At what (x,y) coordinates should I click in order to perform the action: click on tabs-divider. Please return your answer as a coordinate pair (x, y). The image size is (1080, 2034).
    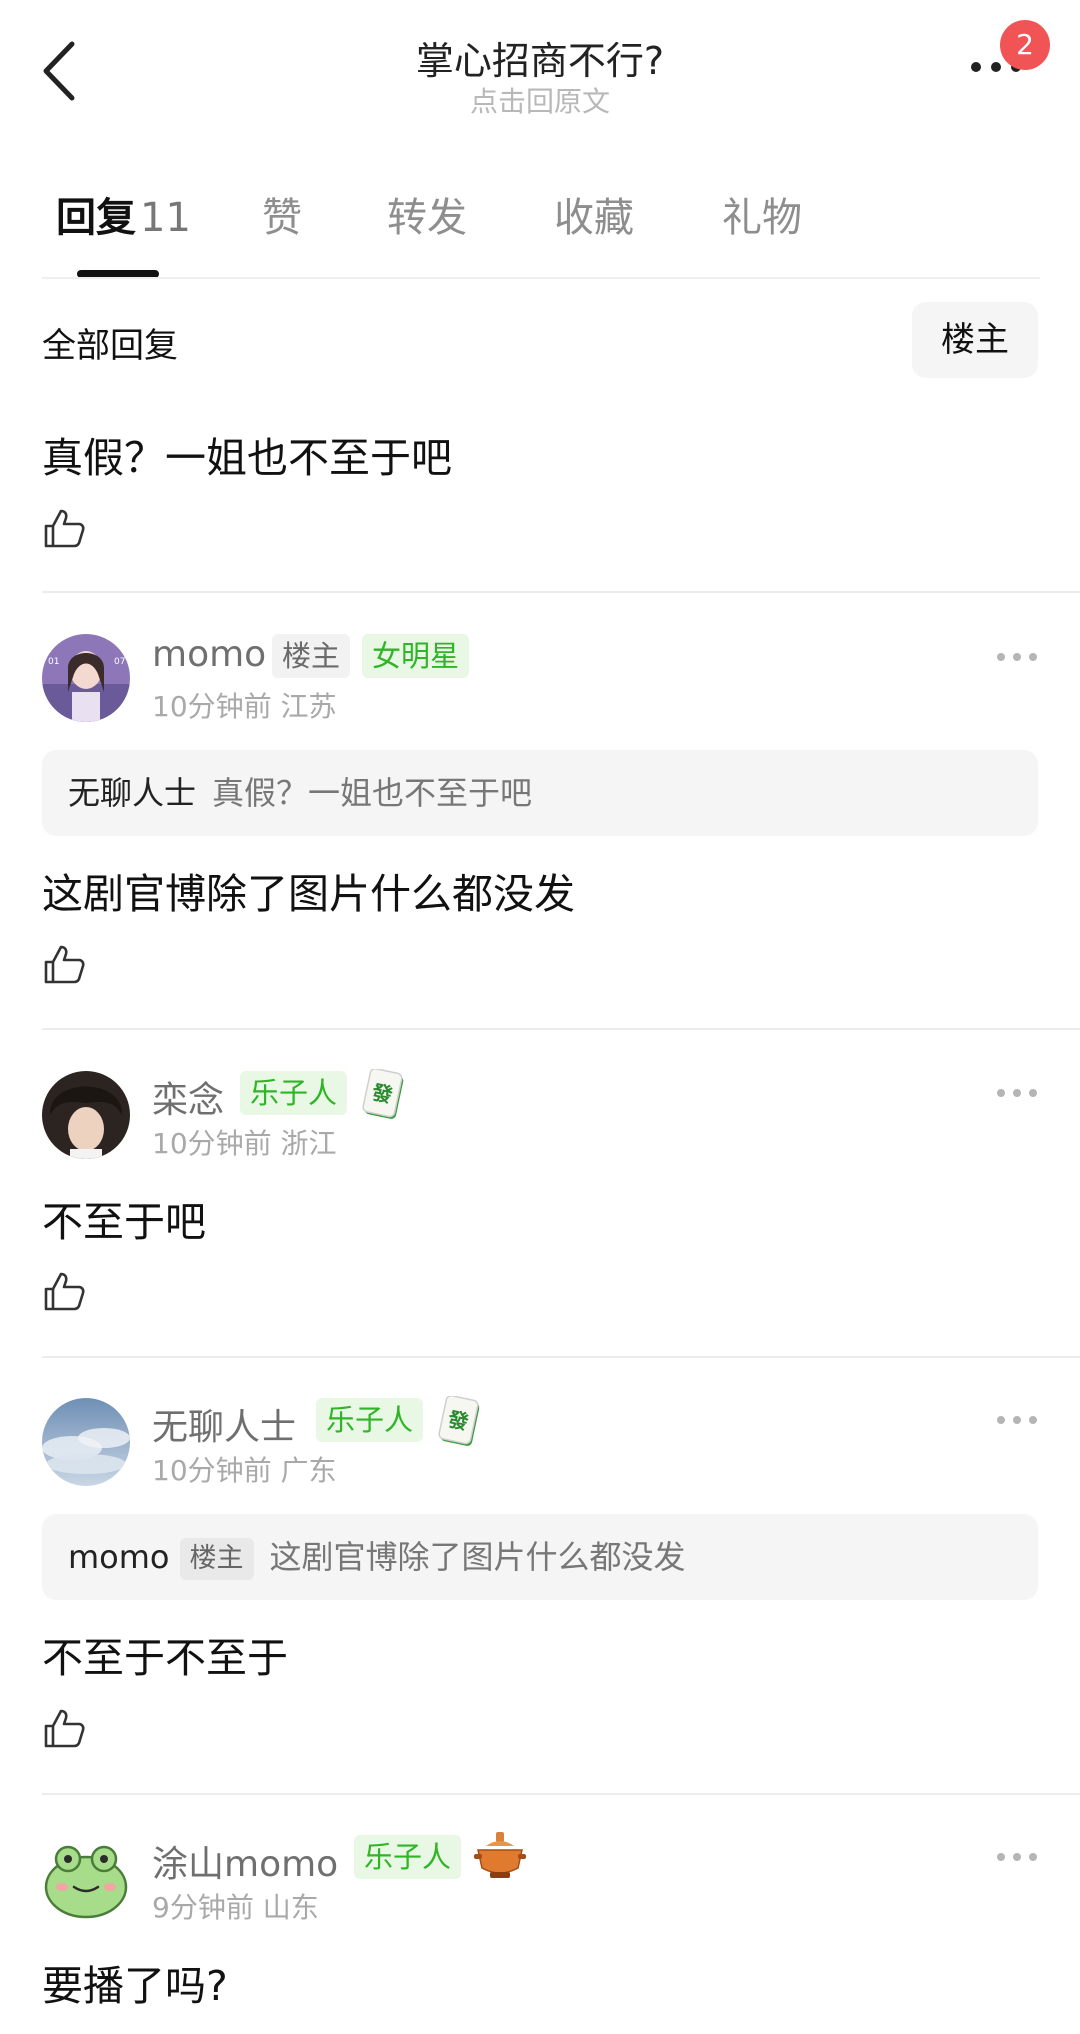
    Looking at the image, I should click on (541, 278).